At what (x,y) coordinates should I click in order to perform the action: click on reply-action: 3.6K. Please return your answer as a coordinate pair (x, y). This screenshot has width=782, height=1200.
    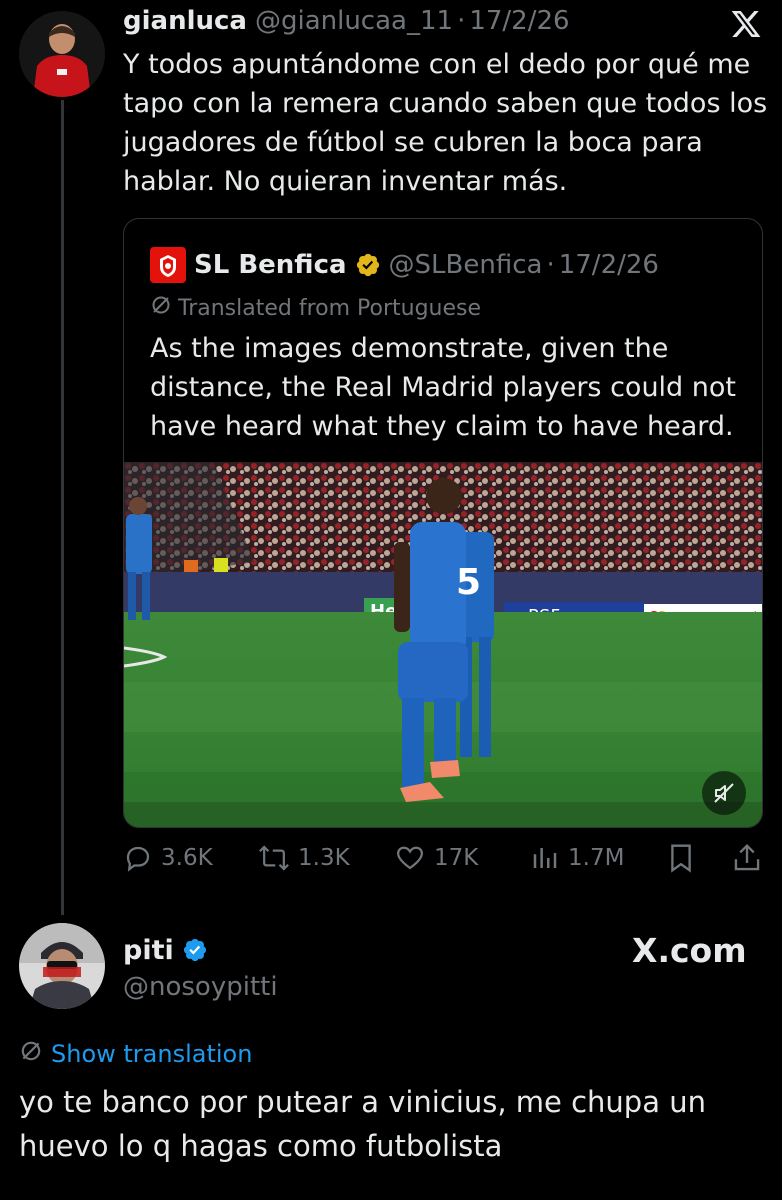
    Looking at the image, I should click on (168, 858).